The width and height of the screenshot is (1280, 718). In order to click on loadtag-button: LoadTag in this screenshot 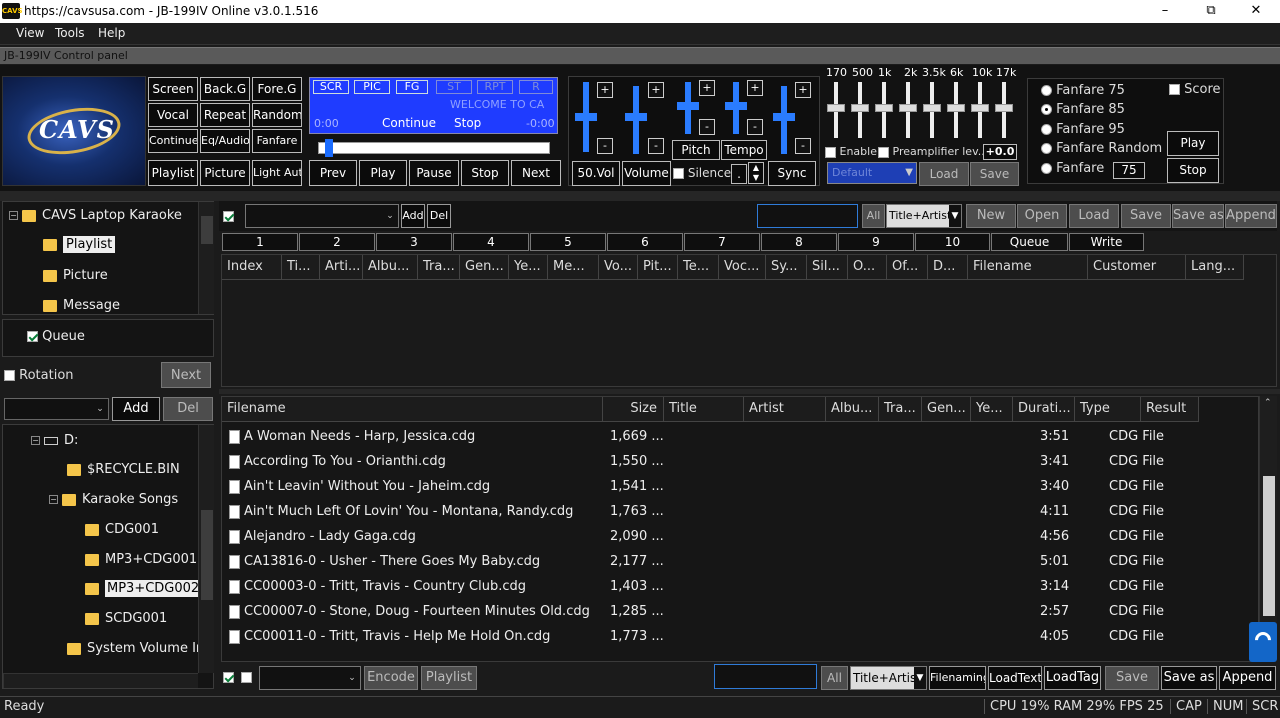, I will do `click(1072, 678)`.